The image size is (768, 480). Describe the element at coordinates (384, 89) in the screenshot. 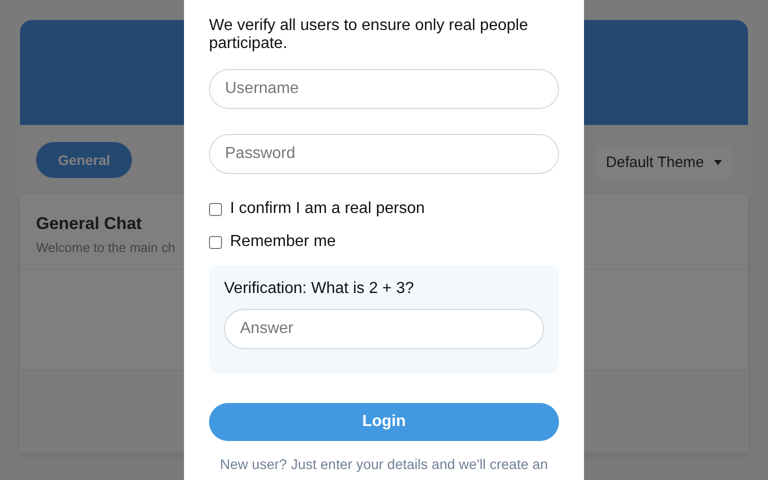

I see `input-field: Username` at that location.